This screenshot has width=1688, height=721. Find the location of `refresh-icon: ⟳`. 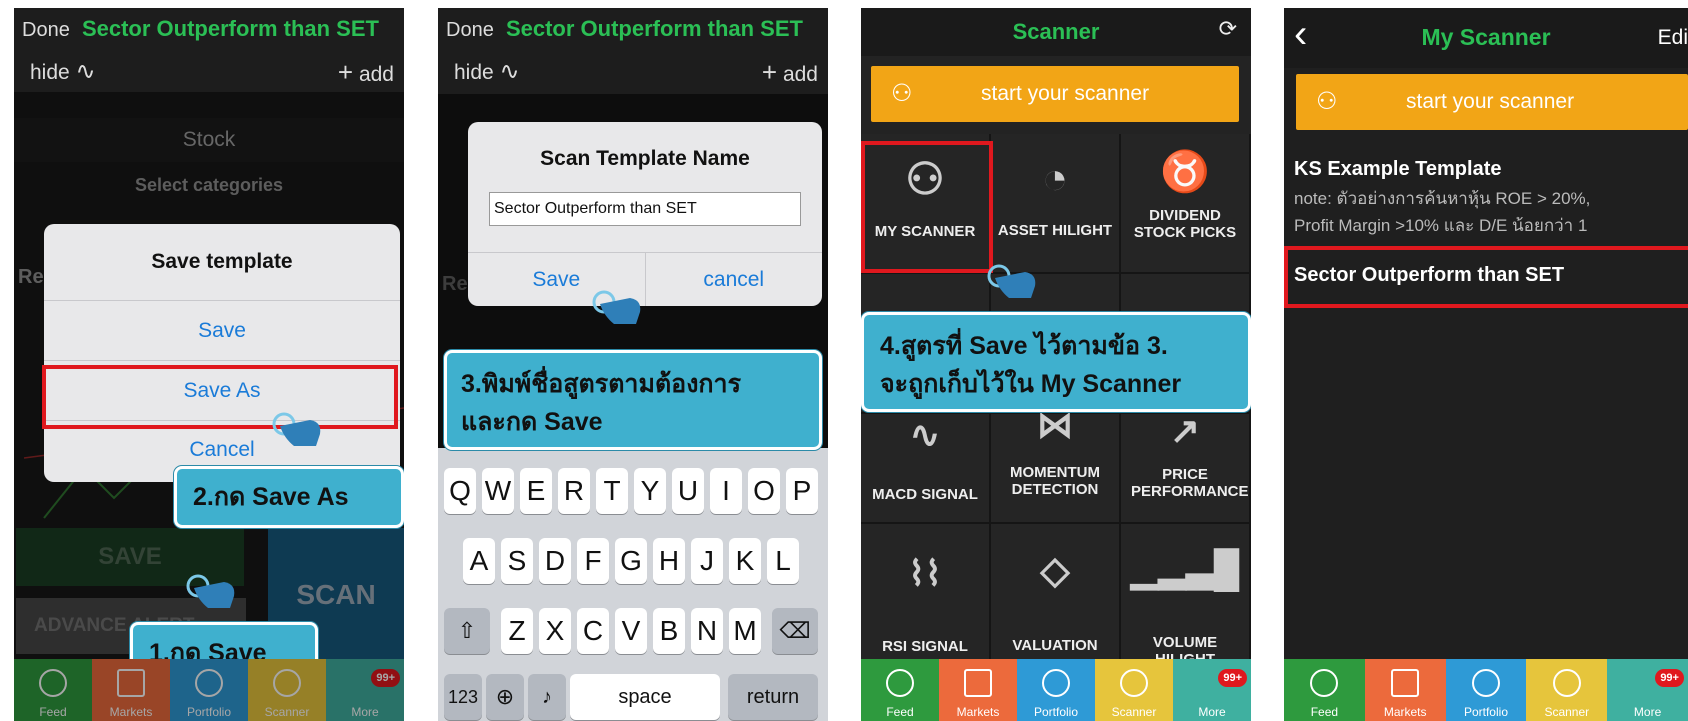

refresh-icon: ⟳ is located at coordinates (1228, 29).